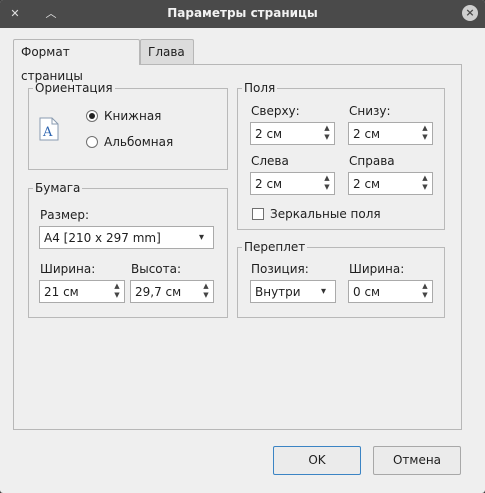 This screenshot has width=485, height=493. Describe the element at coordinates (367, 184) in the screenshot. I see `margin-right-value: 2 см` at that location.